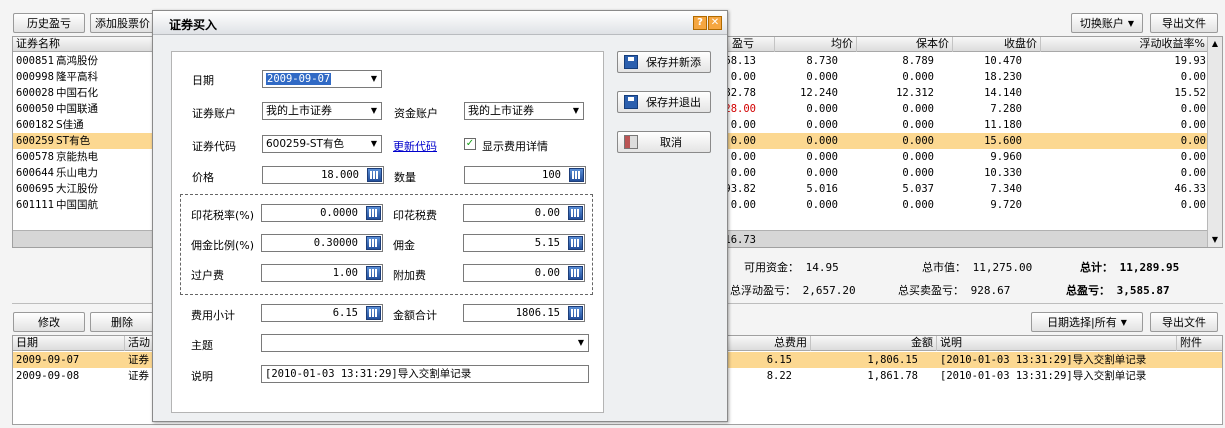  I want to click on col-header-amount: 金额, so click(874, 343).